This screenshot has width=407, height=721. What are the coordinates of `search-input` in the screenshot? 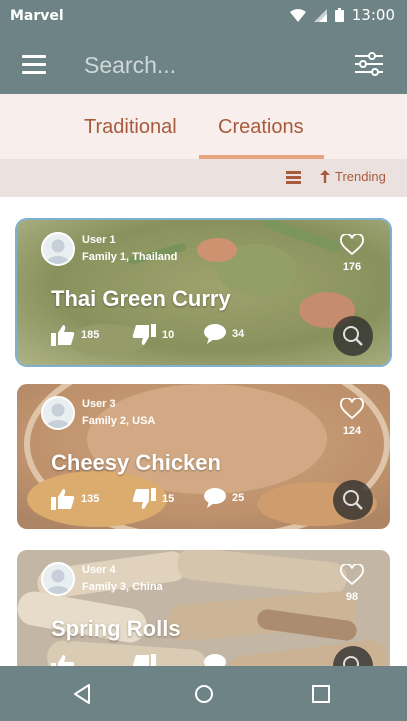 It's located at (204, 65).